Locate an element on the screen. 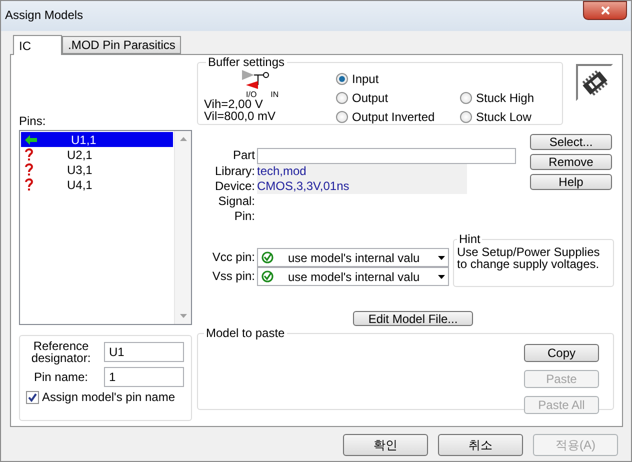 This screenshot has height=462, width=632. scrollbar is located at coordinates (182, 227).